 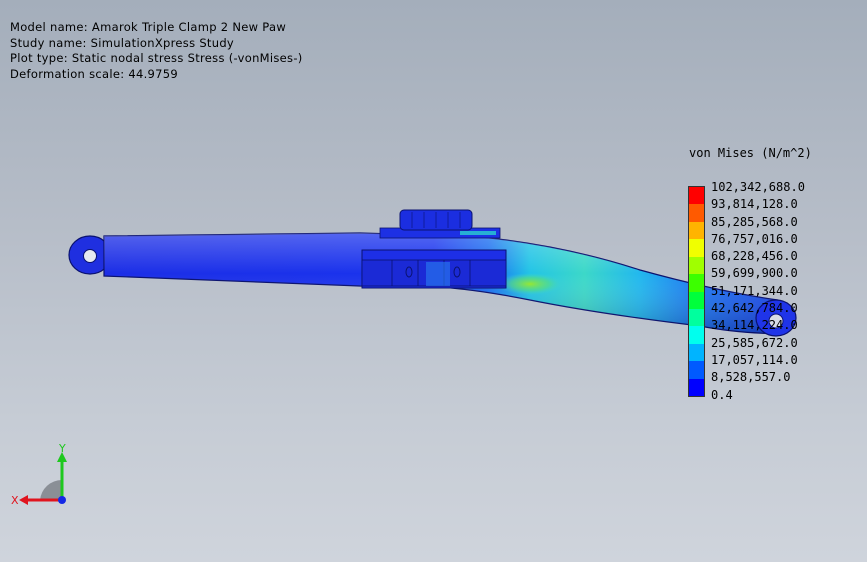 I want to click on legend-value-label: 102,342,688.0, so click(x=758, y=187).